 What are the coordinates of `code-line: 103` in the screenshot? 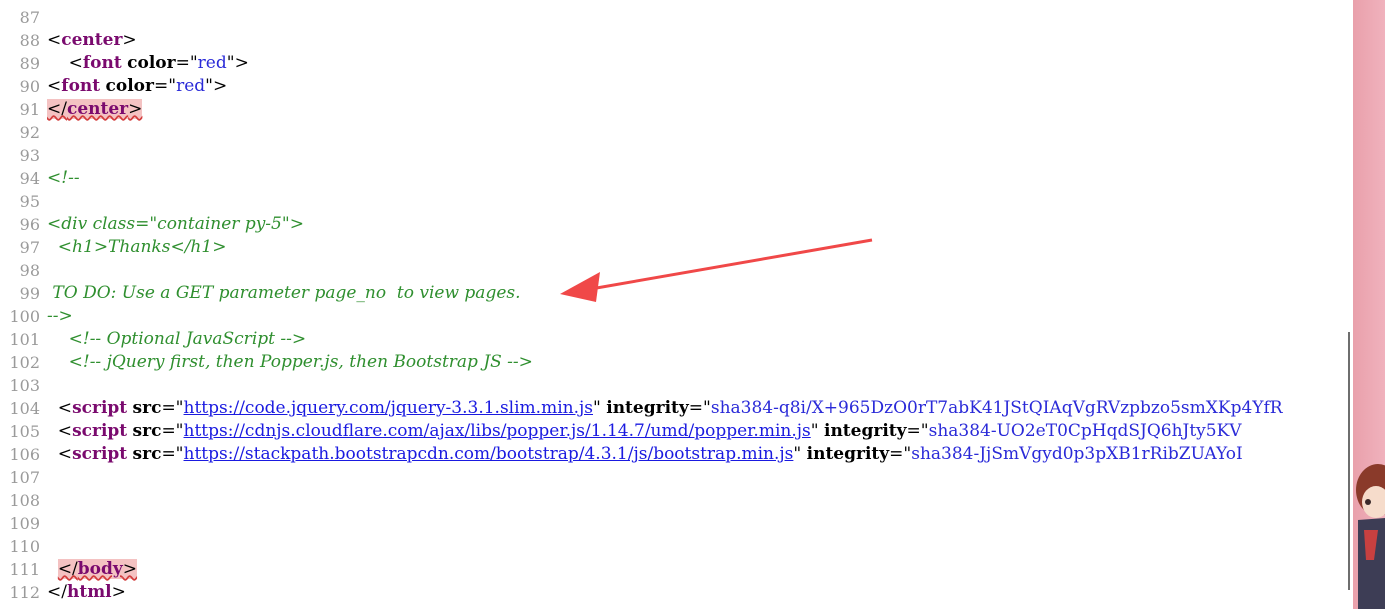 It's located at (676, 385).